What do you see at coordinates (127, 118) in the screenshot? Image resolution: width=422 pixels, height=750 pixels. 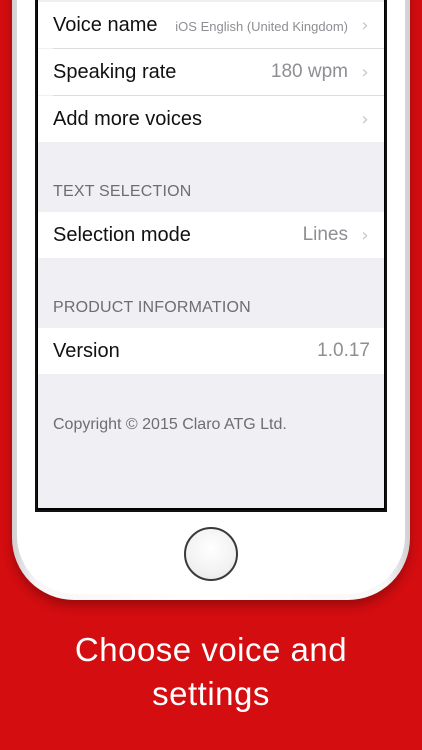 I see `add-voices-label: Add more voices` at bounding box center [127, 118].